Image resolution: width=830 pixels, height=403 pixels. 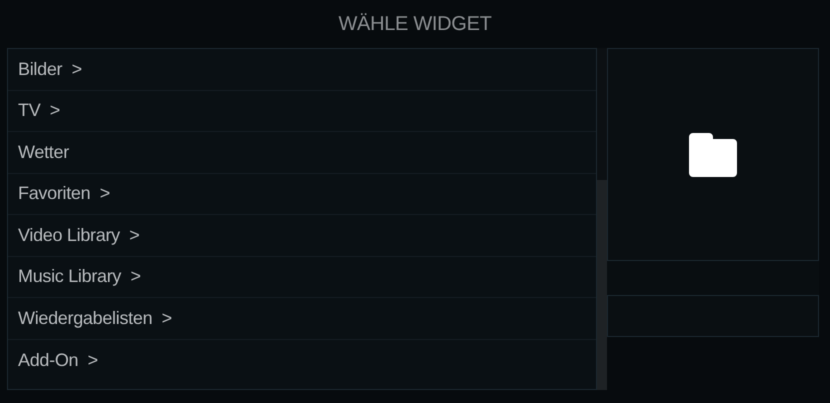 I want to click on list-item: Wetter, so click(x=302, y=153).